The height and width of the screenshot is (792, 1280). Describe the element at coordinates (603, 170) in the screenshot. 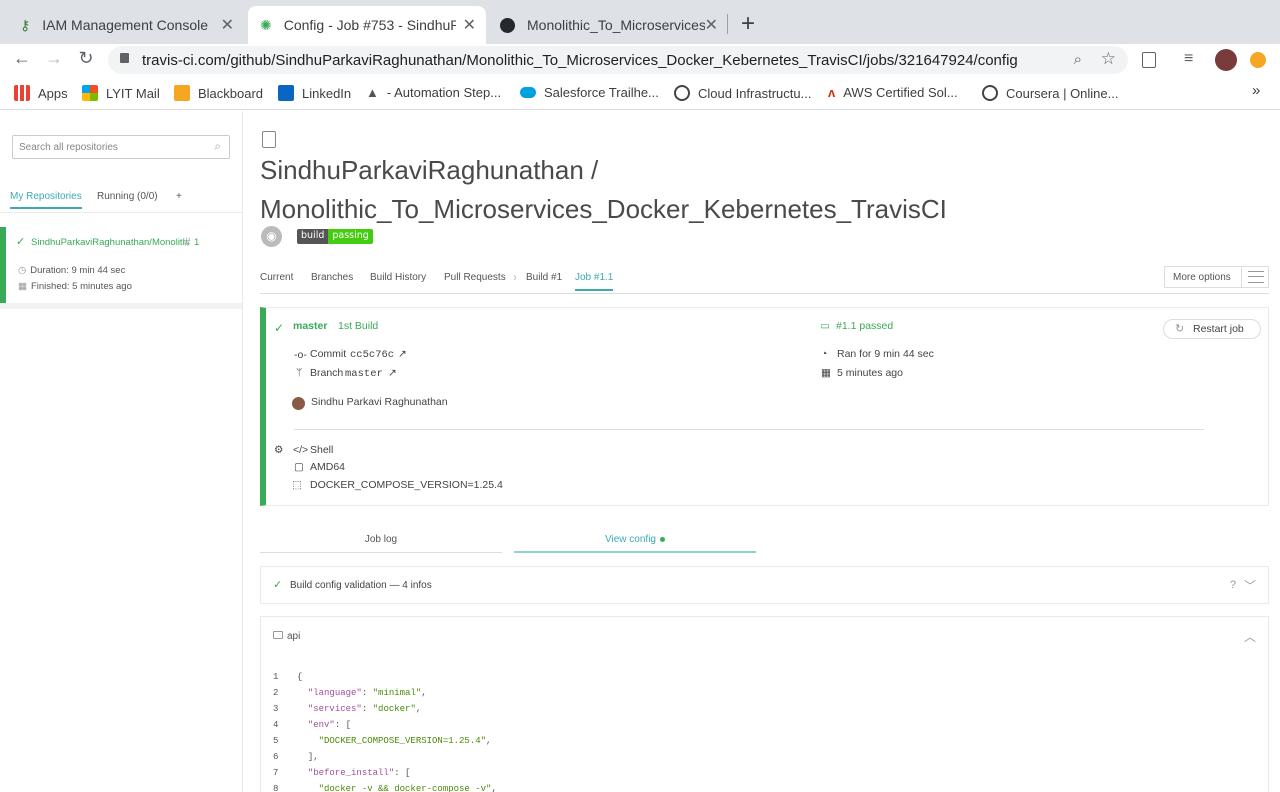

I see `repo-owner: SindhuParkaviRaghunathan /` at that location.